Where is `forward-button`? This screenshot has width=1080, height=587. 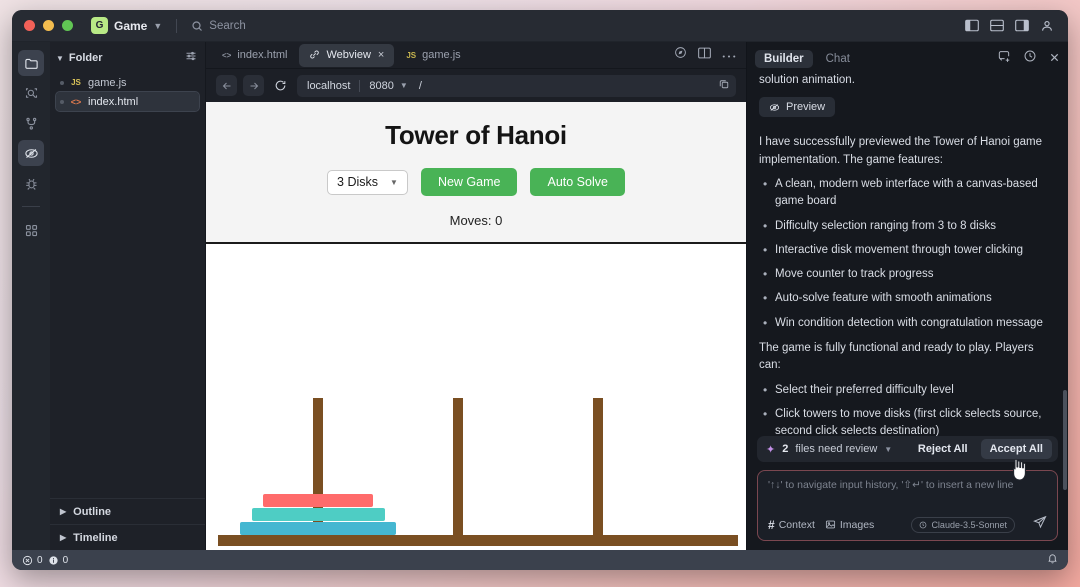
forward-button is located at coordinates (253, 85).